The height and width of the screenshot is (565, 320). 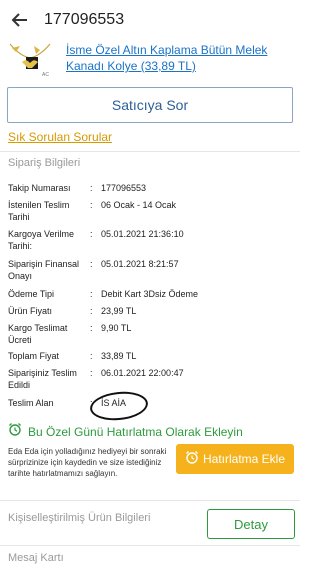 I want to click on info-value: 23,99 TL, so click(x=119, y=311).